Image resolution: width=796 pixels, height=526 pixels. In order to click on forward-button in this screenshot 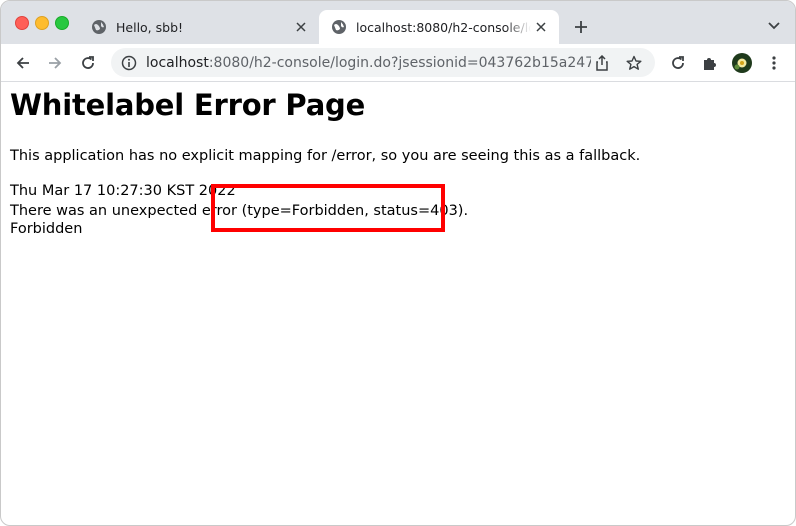, I will do `click(55, 63)`.